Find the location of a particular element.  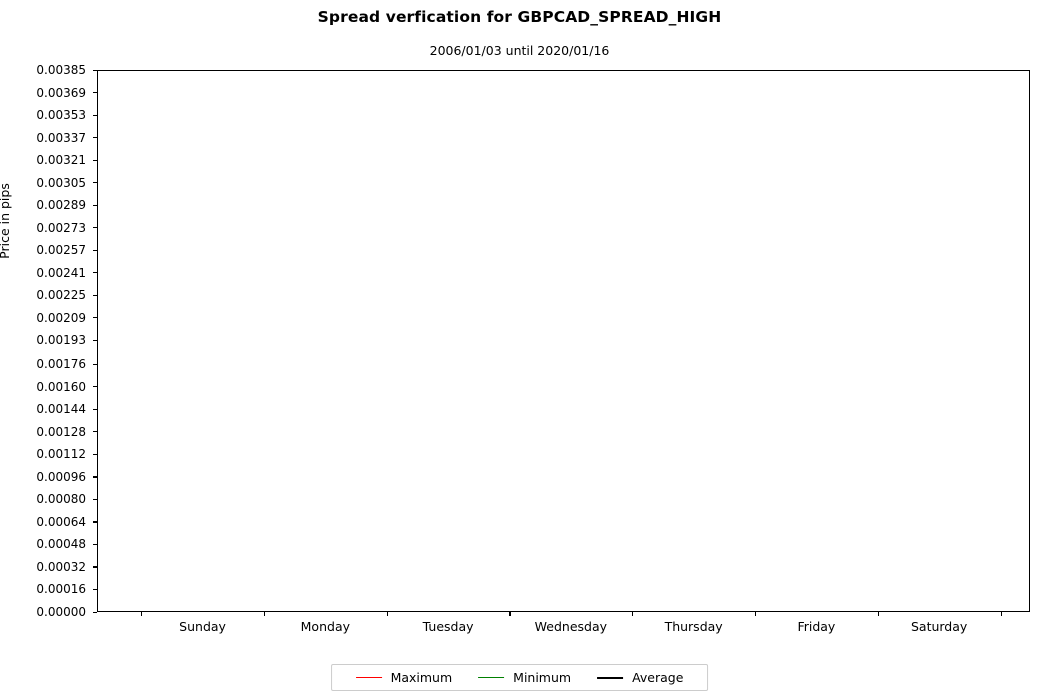

legend-item: Average is located at coordinates (640, 677).